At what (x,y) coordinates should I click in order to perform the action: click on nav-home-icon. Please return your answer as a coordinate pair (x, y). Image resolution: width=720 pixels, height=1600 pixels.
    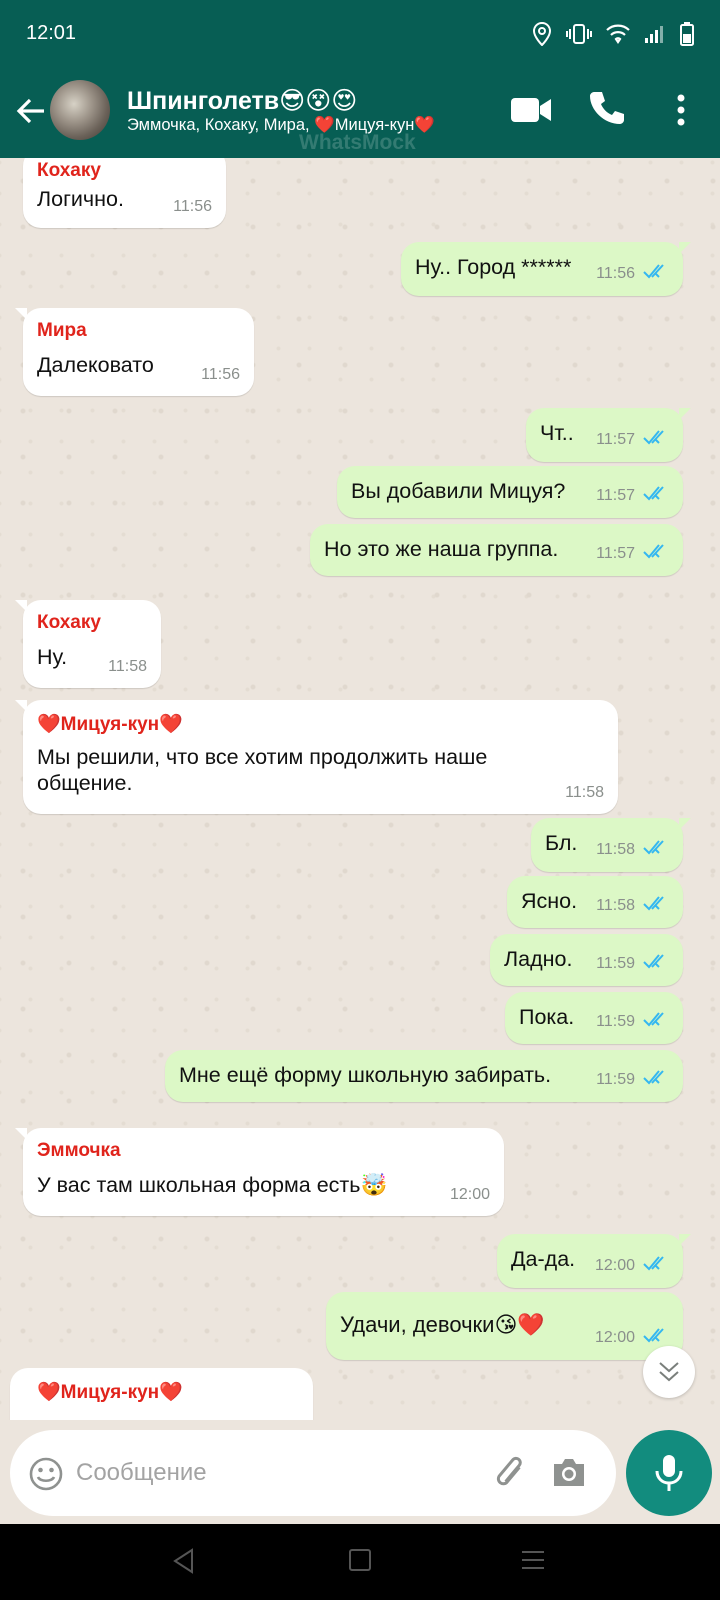
    Looking at the image, I should click on (360, 1562).